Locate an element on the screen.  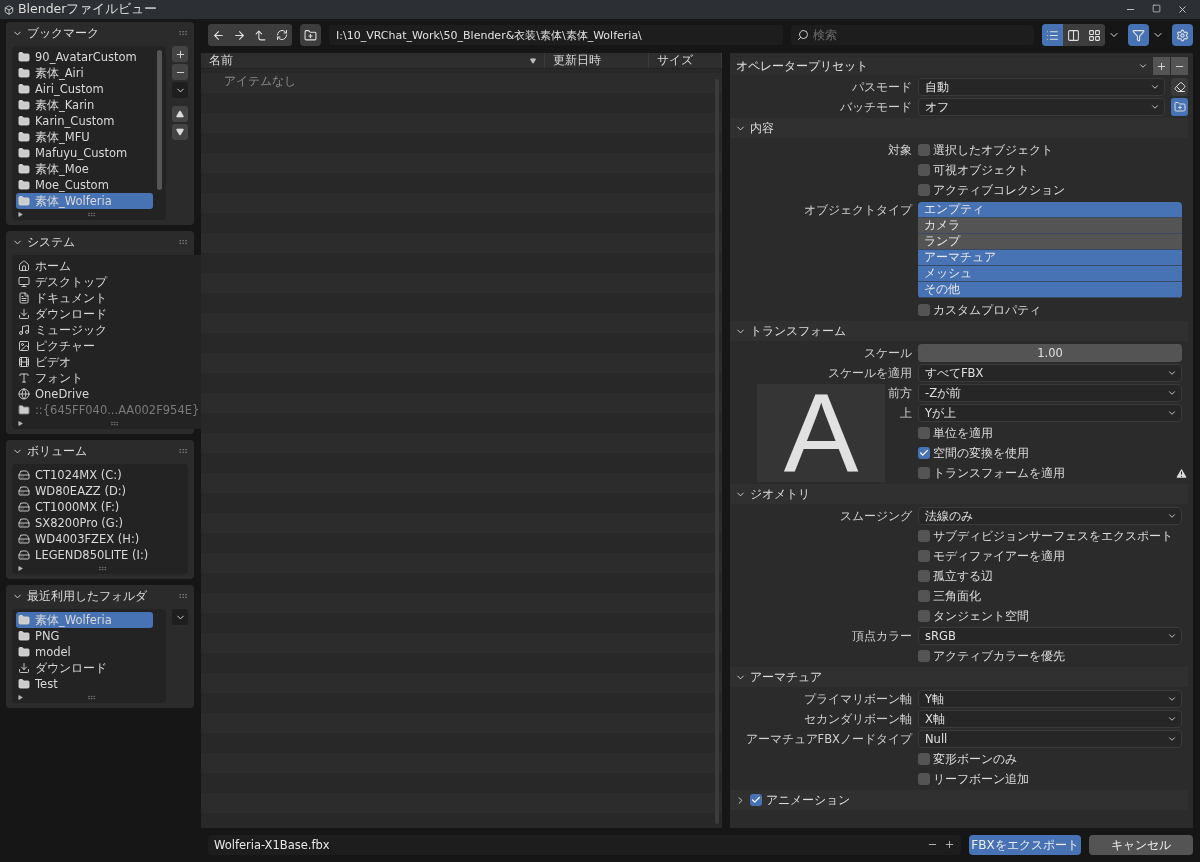
search-field: 検索 is located at coordinates (912, 35).